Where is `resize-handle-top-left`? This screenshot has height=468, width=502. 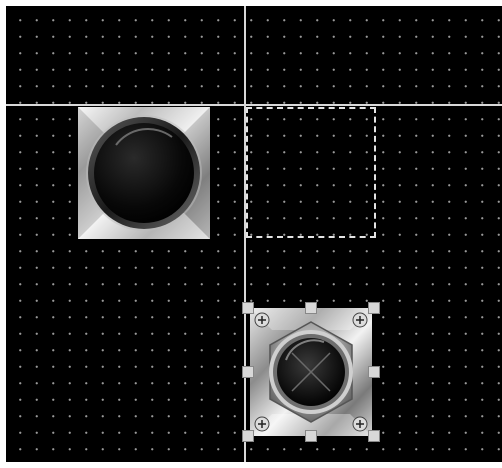
resize-handle-top-left is located at coordinates (248, 308).